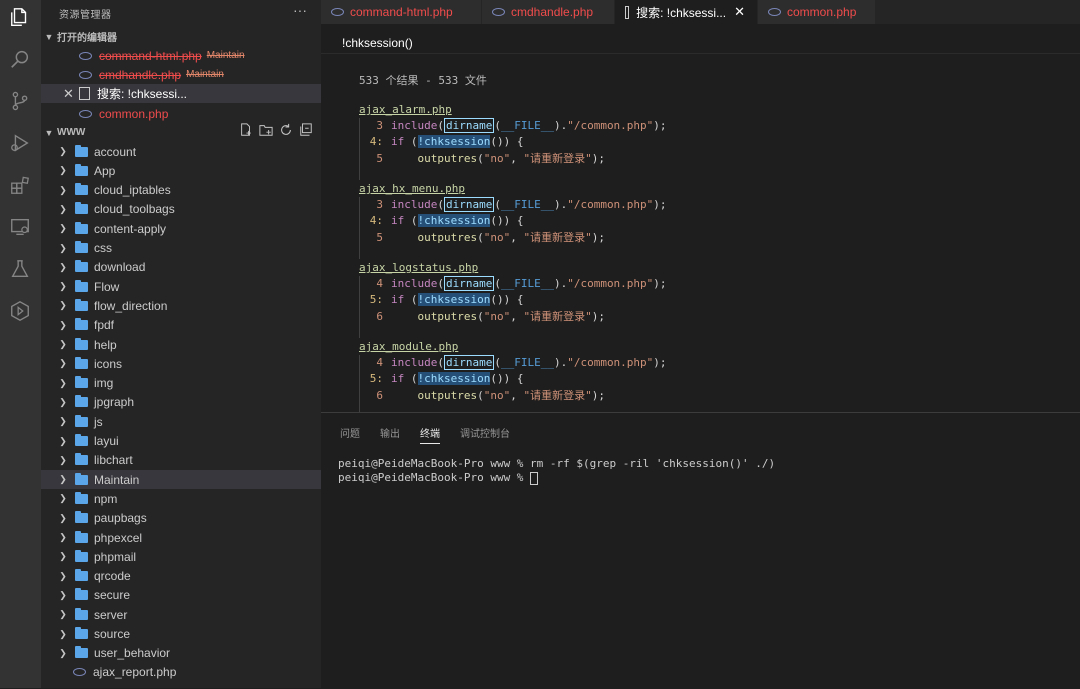 Image resolution: width=1080 pixels, height=689 pixels. What do you see at coordinates (181, 653) in the screenshot?
I see `tree-folder-user_behavior: ❯ user_behavior` at bounding box center [181, 653].